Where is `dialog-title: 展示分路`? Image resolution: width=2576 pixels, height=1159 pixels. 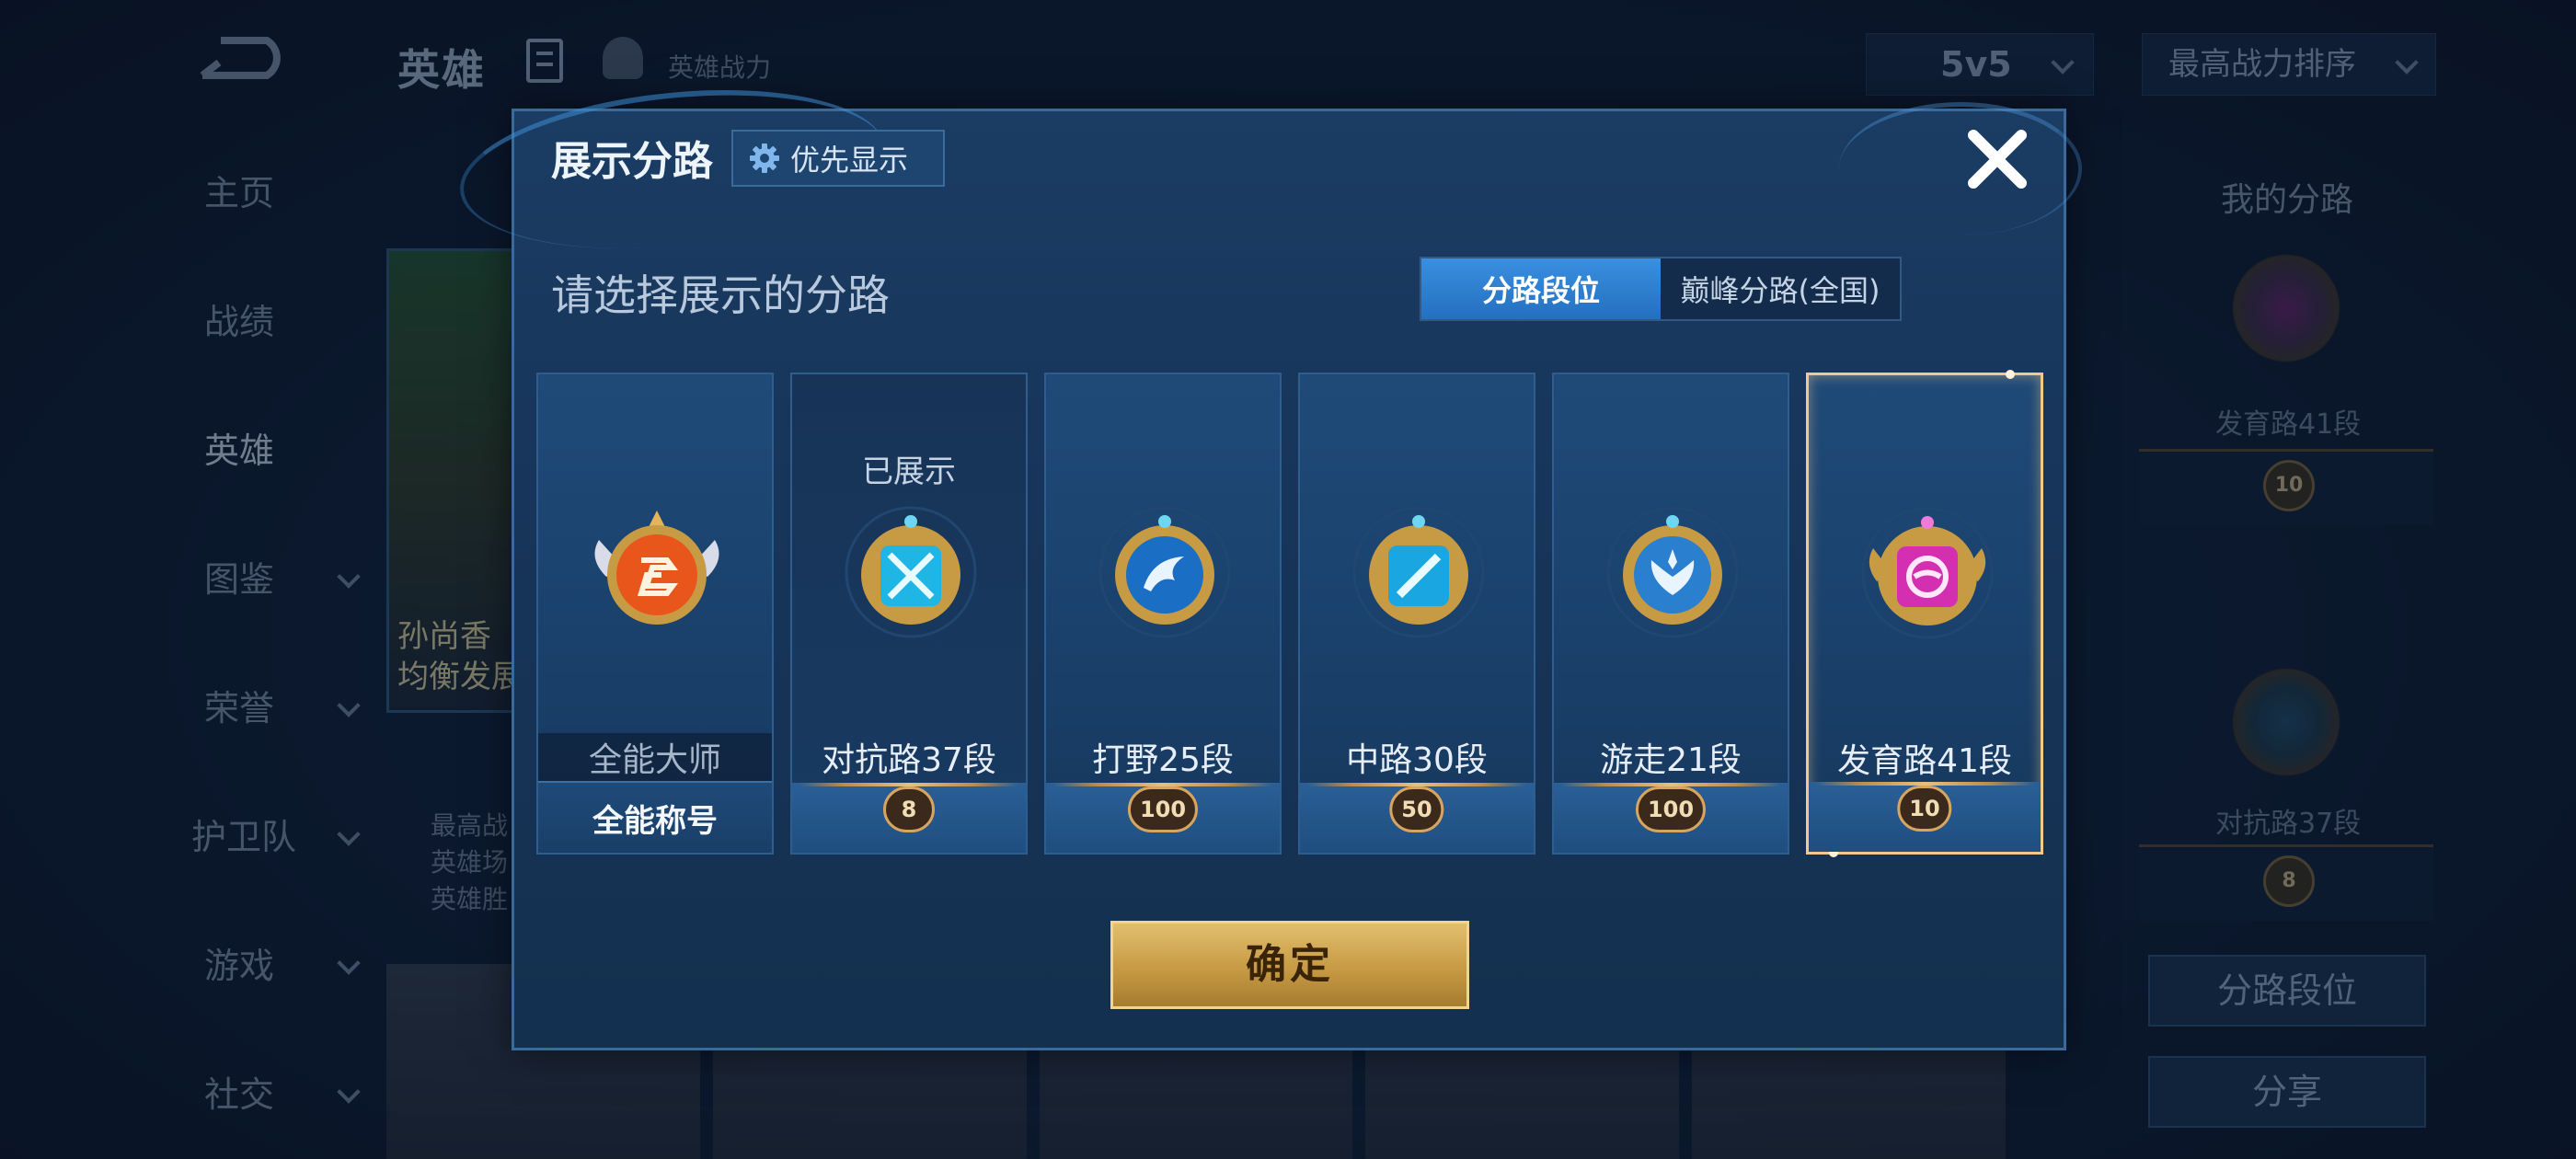 dialog-title: 展示分路 is located at coordinates (632, 161).